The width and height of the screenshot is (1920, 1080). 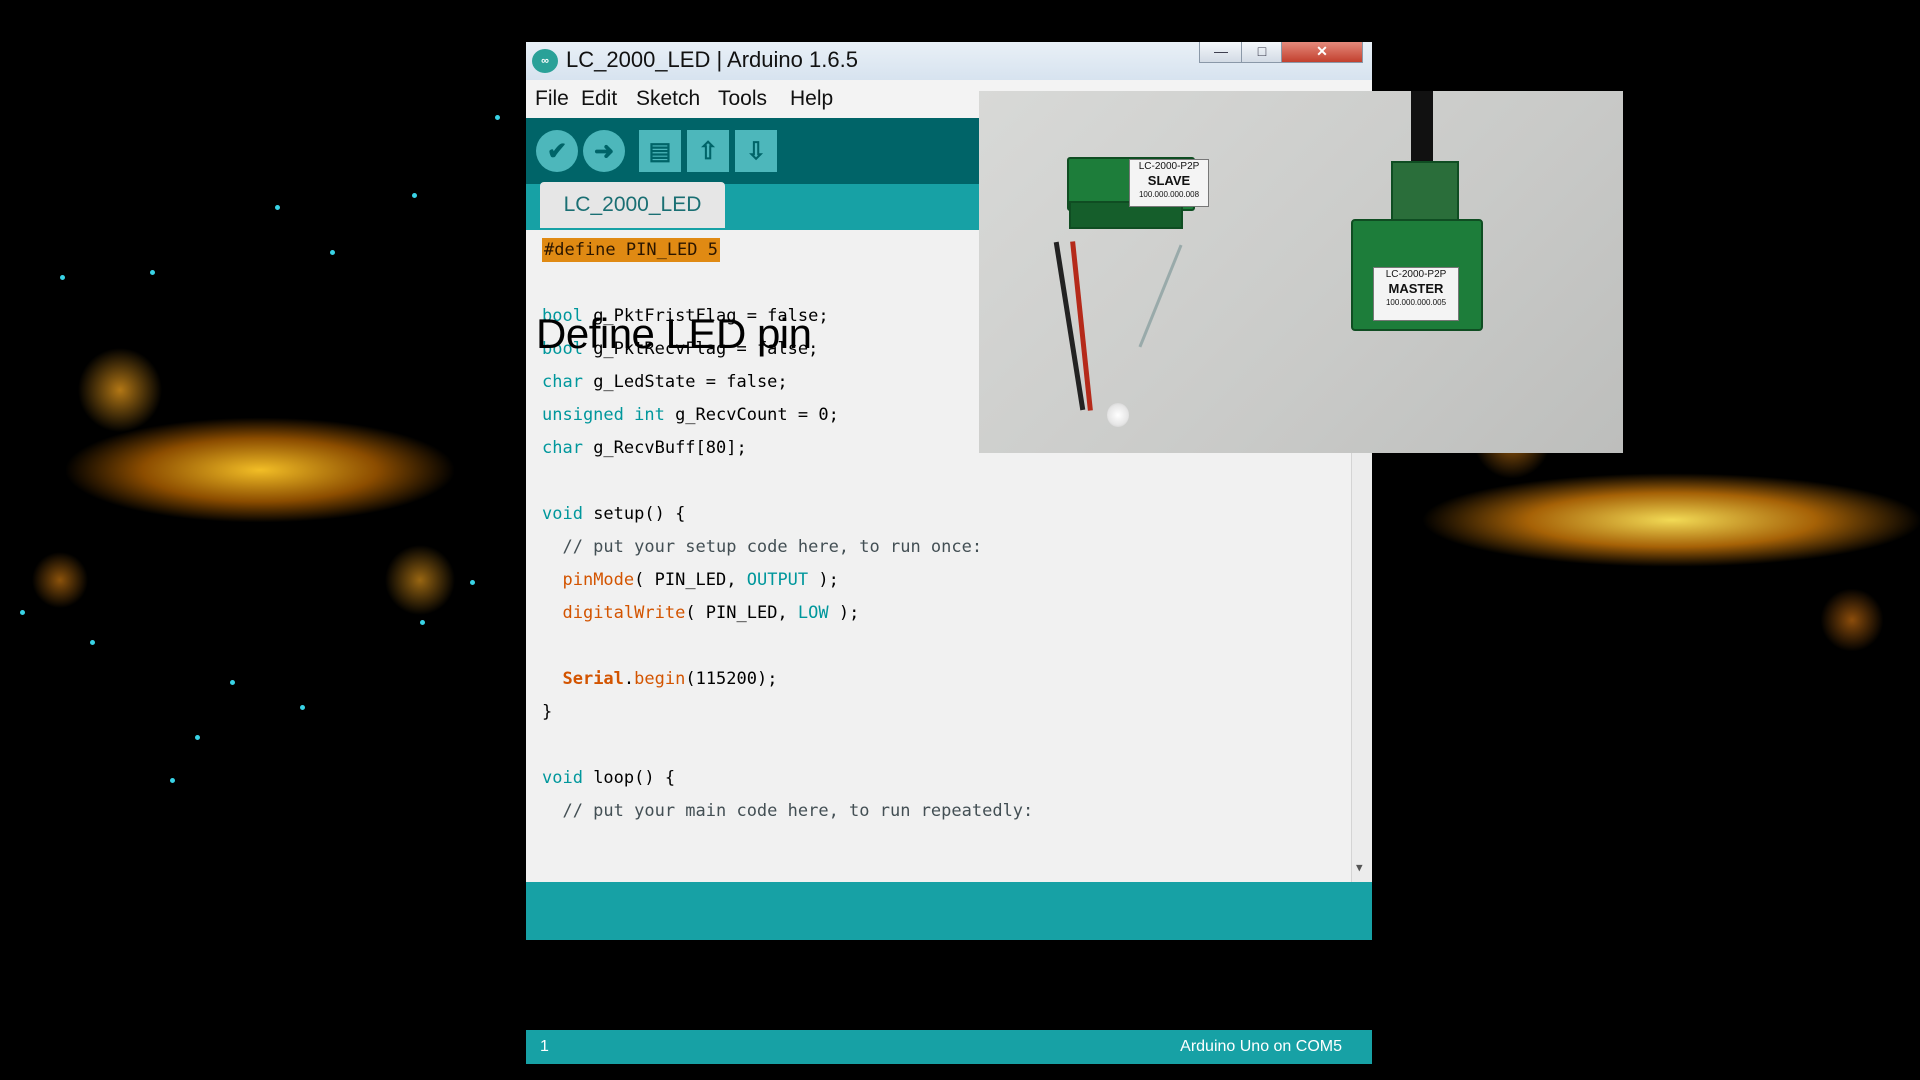 I want to click on usb-cable, so click(x=1422, y=126).